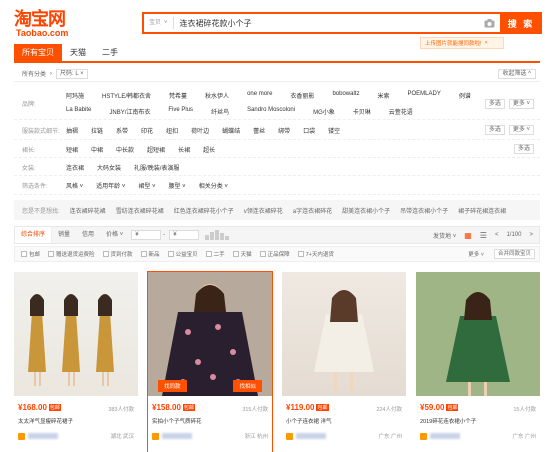 The image size is (548, 452). Describe the element at coordinates (88, 210) in the screenshot. I see `related-search-link: 连衣裙碎花裙` at that location.